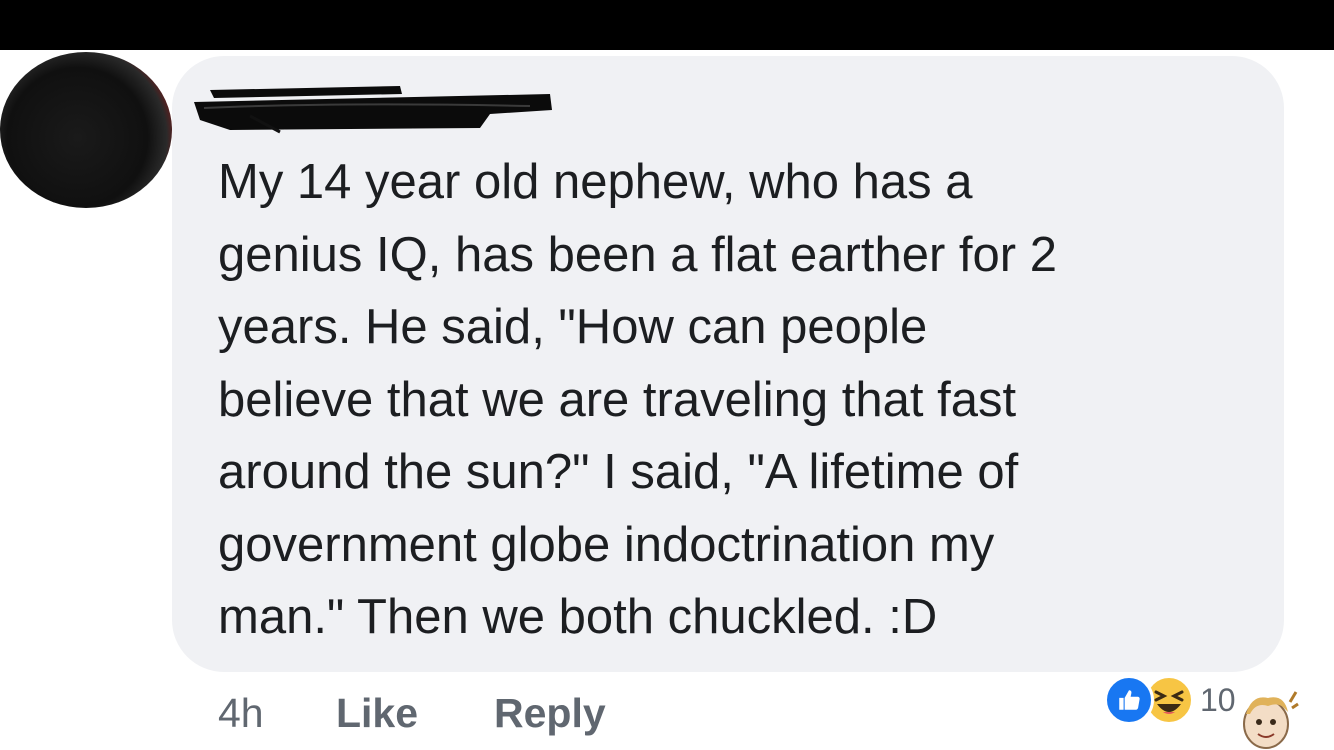  What do you see at coordinates (1218, 699) in the screenshot?
I see `reaction-count: 10` at bounding box center [1218, 699].